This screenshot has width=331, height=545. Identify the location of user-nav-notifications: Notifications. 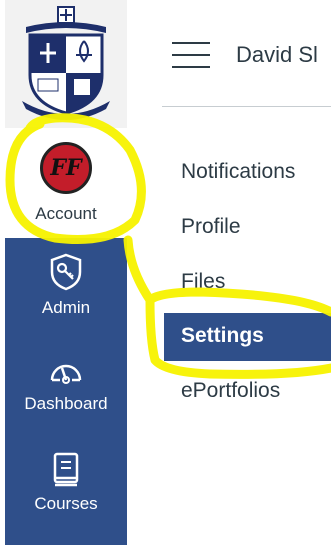
(238, 172).